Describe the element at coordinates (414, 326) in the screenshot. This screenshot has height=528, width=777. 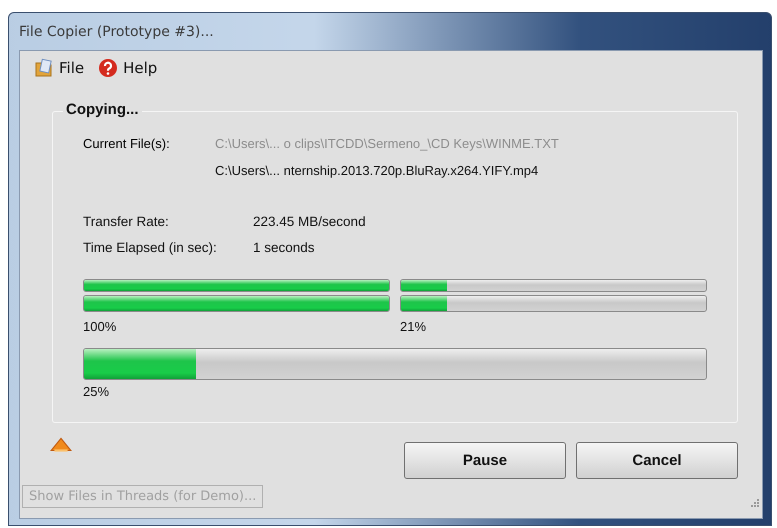
I see `percent-label: 21%` at that location.